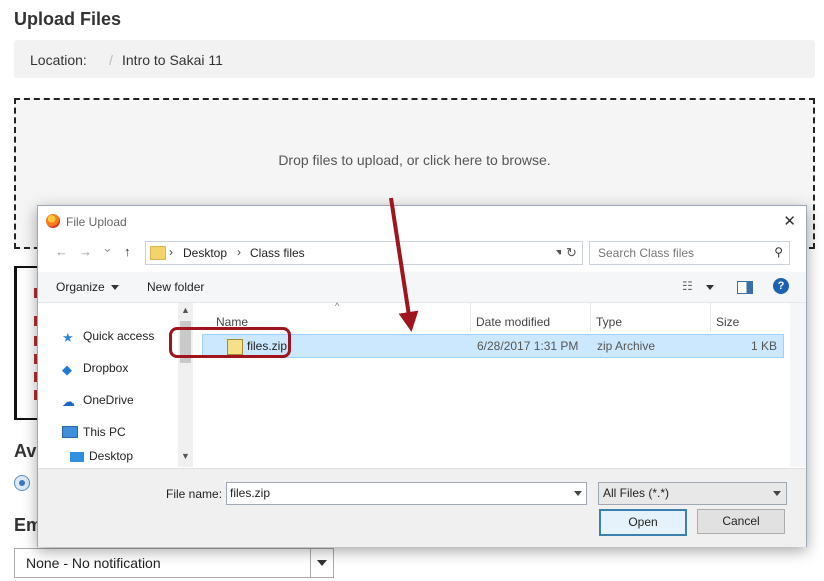  I want to click on arrow-line, so click(404, 264).